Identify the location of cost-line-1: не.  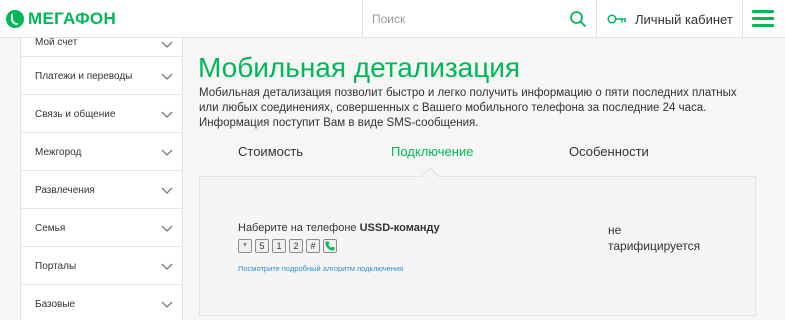
(615, 230).